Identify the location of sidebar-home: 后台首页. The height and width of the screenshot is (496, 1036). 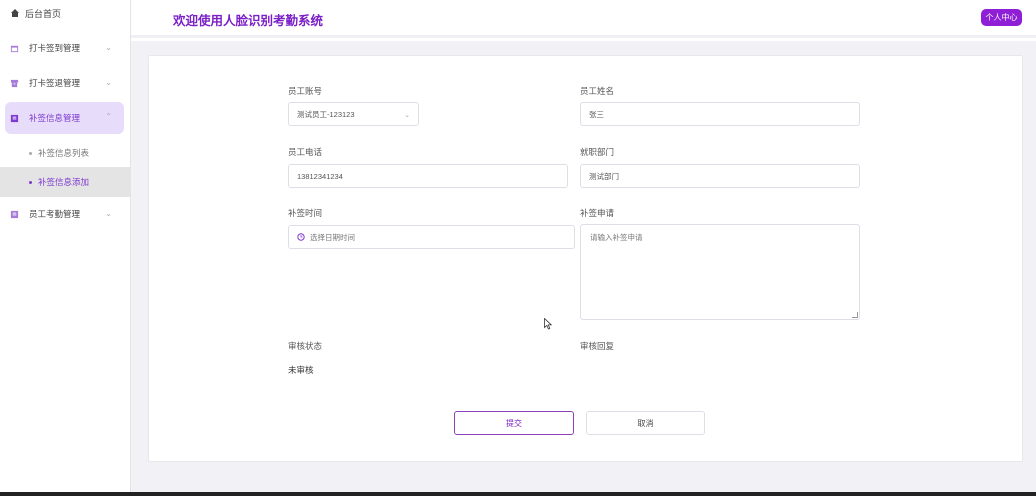
(35, 13).